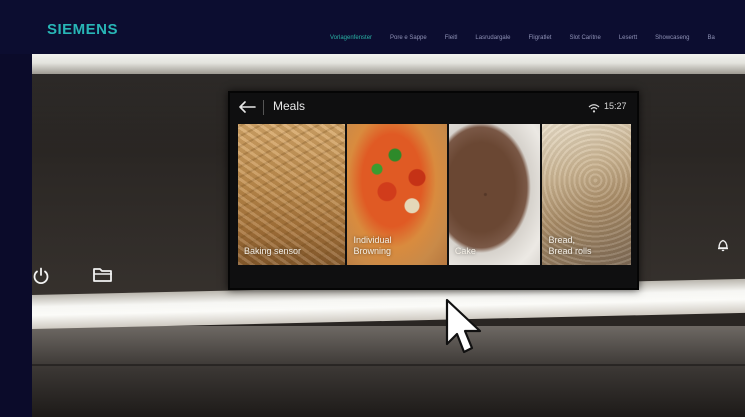 Image resolution: width=745 pixels, height=417 pixels. I want to click on back-arrow-icon, so click(247, 107).